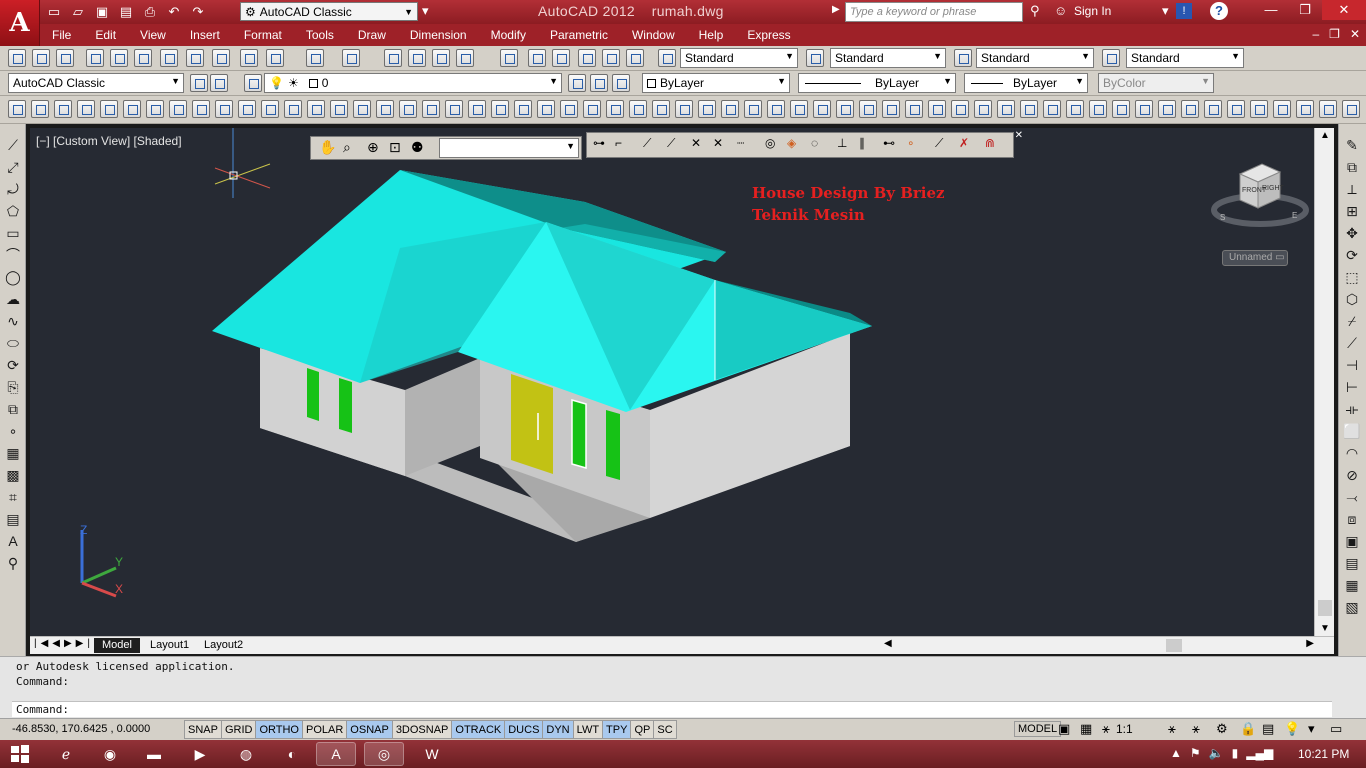 This screenshot has height=768, width=1366. I want to click on binoculars-icon: ⚲, so click(1035, 11).